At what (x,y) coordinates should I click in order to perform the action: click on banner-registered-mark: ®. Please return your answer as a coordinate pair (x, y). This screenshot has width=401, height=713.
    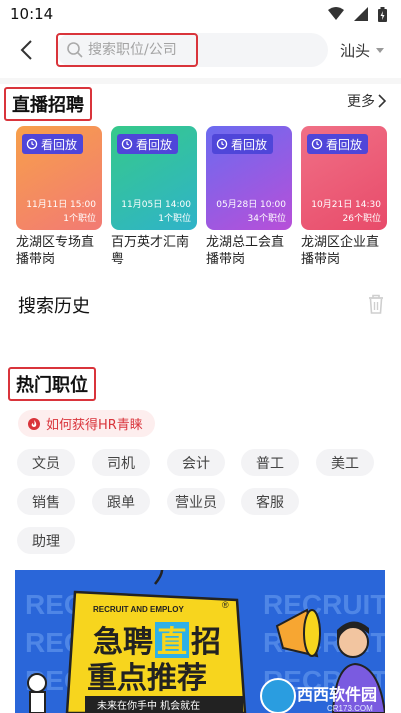
    Looking at the image, I should click on (225, 605).